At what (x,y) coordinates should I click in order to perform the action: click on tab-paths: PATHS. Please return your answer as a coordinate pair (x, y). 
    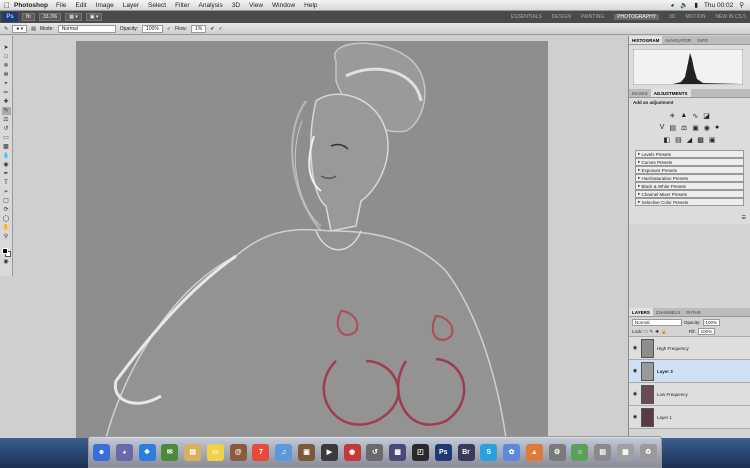
    Looking at the image, I should click on (693, 312).